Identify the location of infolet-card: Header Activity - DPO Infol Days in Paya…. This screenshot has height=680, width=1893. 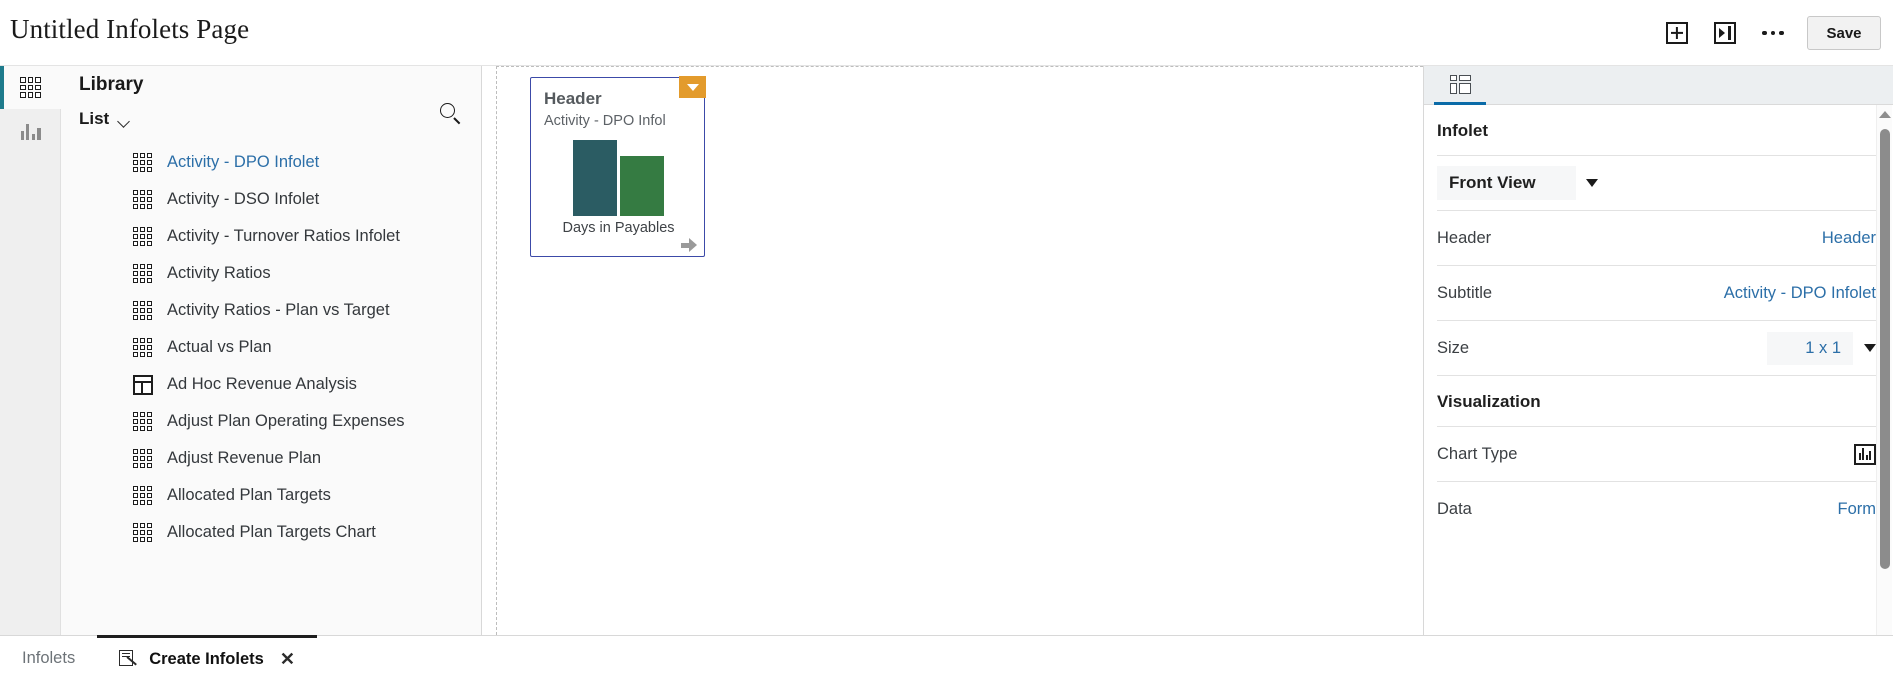
(618, 166).